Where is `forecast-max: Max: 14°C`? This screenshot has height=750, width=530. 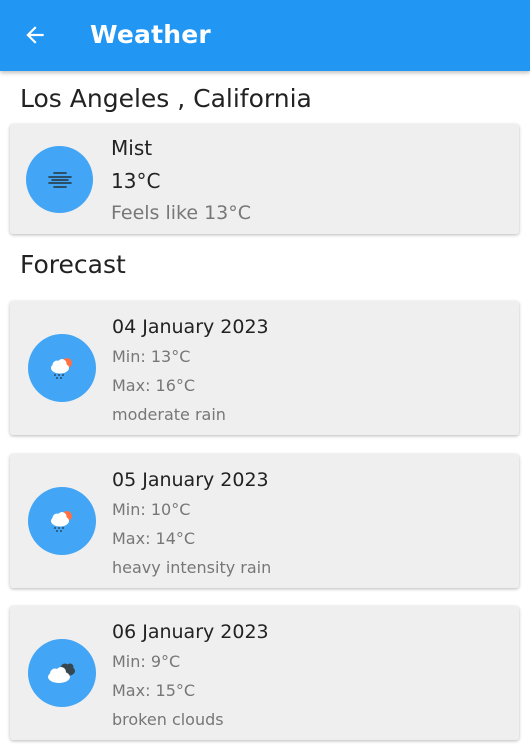
forecast-max: Max: 14°C is located at coordinates (154, 538).